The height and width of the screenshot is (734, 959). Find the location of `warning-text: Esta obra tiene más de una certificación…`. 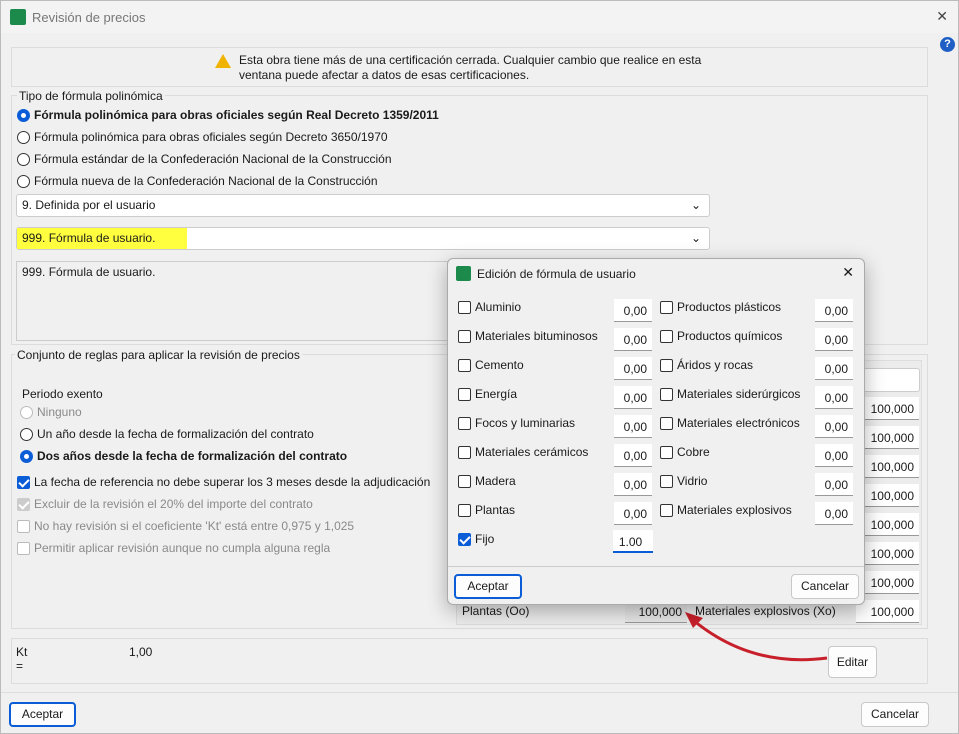

warning-text: Esta obra tiene más de una certificación… is located at coordinates (470, 68).